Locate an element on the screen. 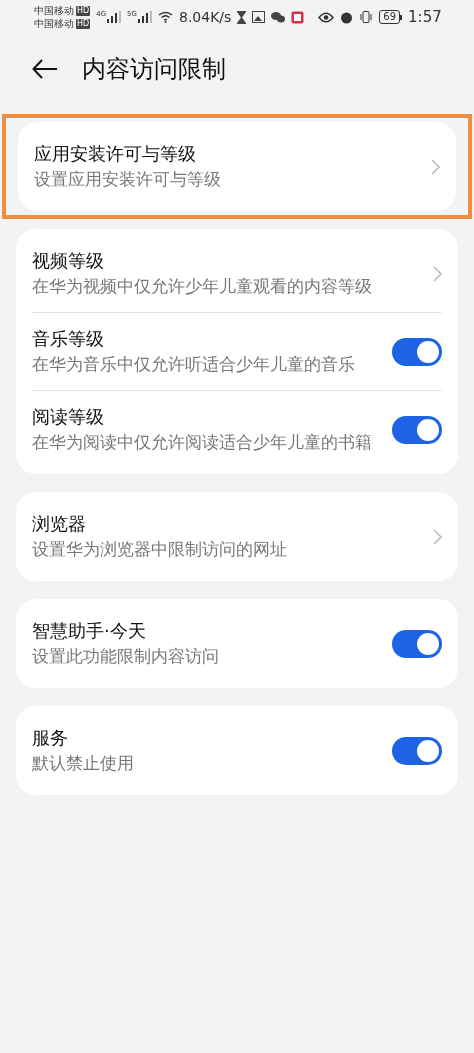  row-title: 视频等级 is located at coordinates (68, 261).